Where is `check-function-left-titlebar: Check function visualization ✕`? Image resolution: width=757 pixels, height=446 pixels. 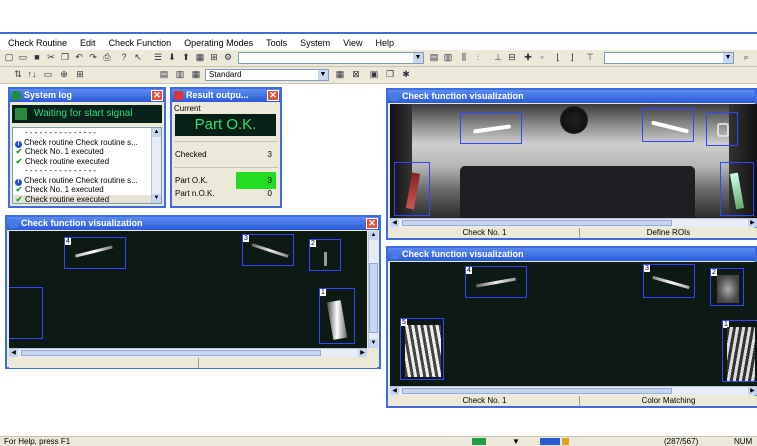
check-function-left-titlebar: Check function visualization ✕ is located at coordinates (193, 223).